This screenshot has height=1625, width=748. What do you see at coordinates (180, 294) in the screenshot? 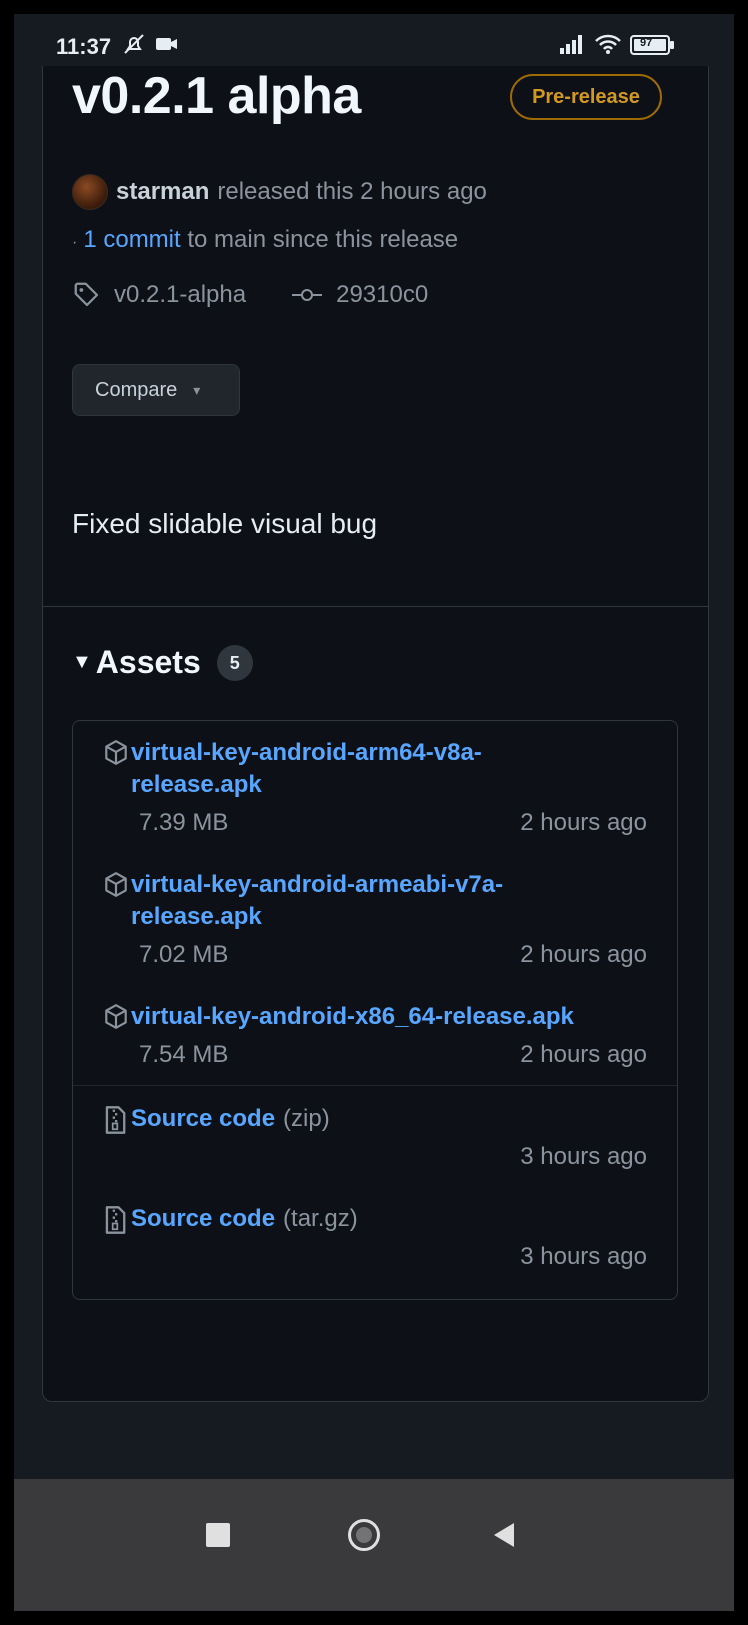
I see `tag-label: v0.2.1-alpha` at bounding box center [180, 294].